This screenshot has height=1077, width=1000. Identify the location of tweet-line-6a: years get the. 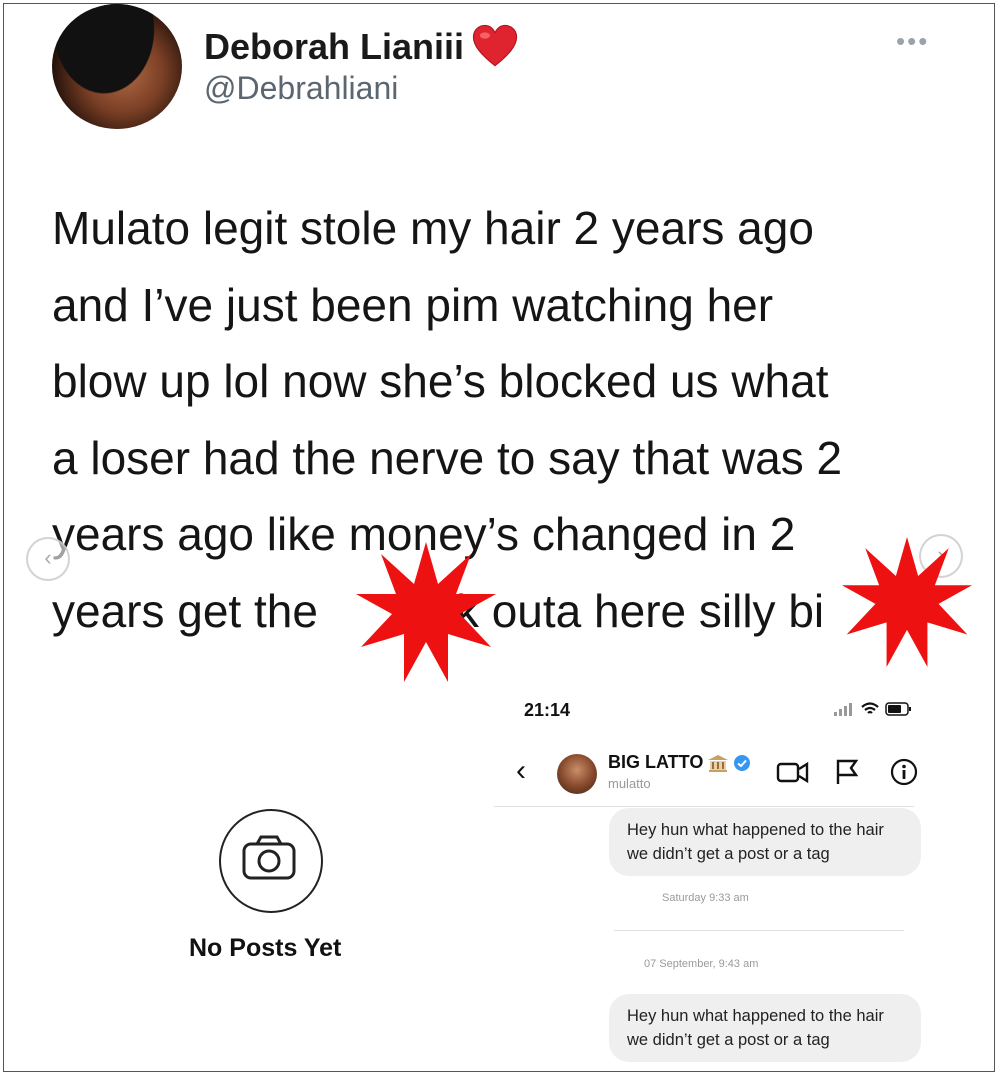
(185, 610).